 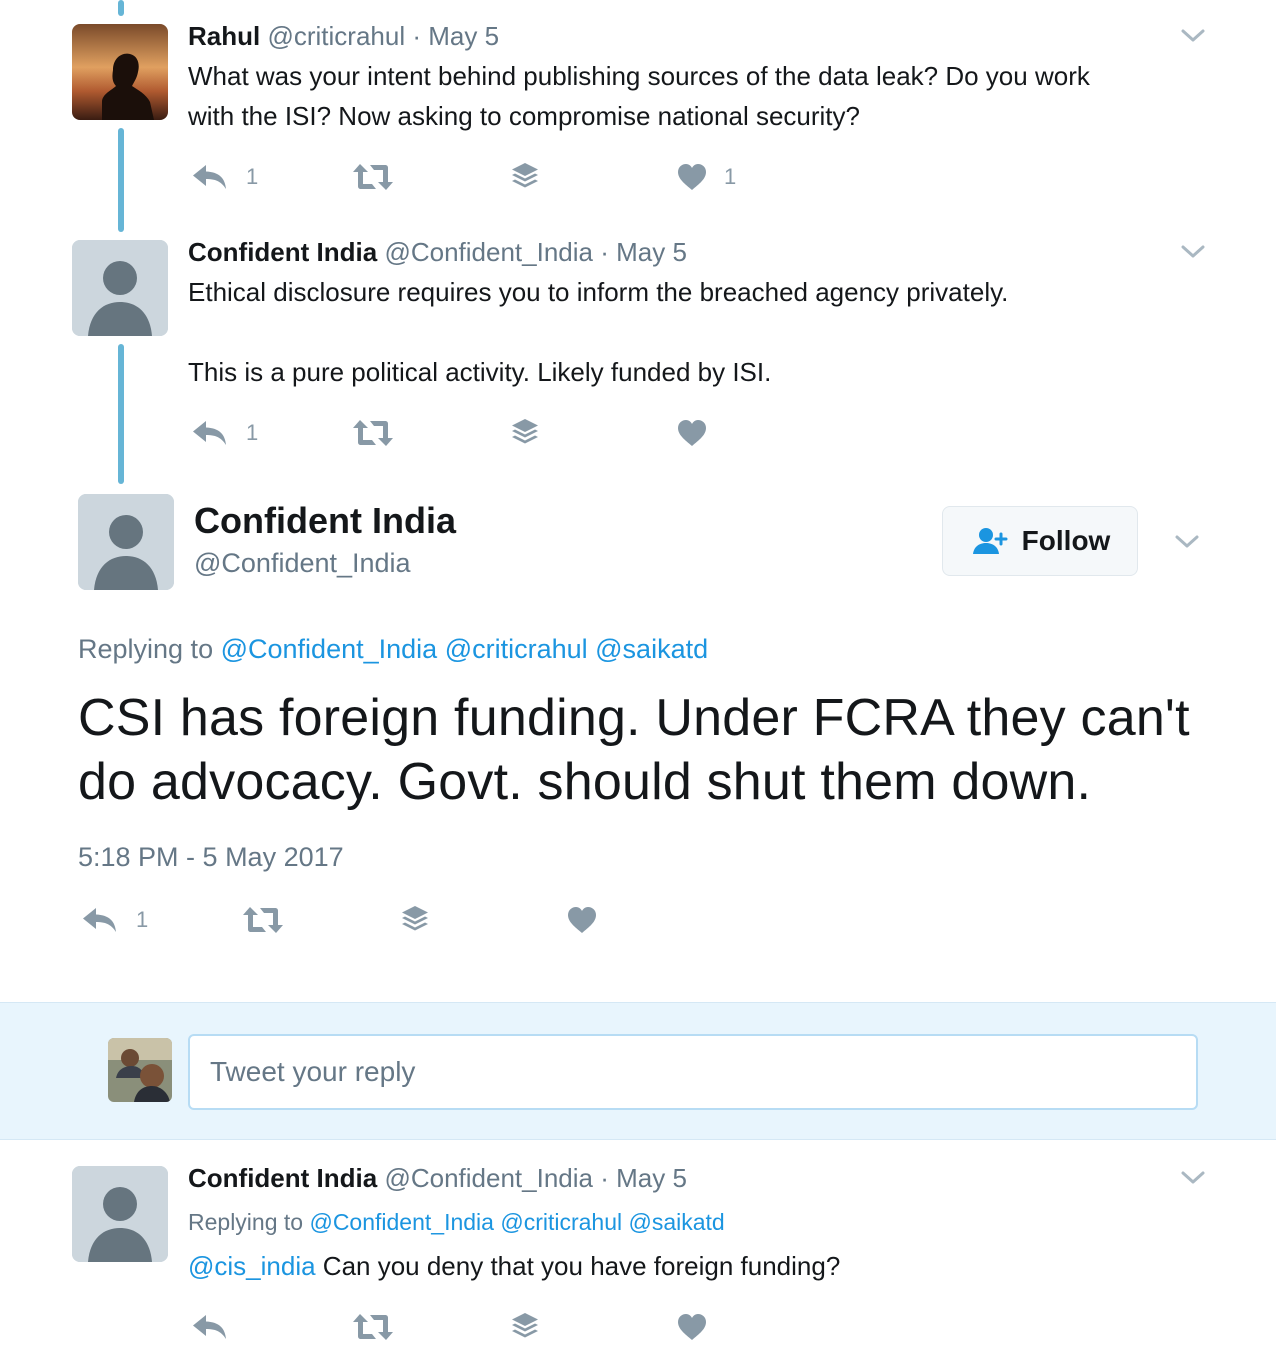 I want to click on tweet-header: Rahul @criticrahul · May 5, so click(x=343, y=36).